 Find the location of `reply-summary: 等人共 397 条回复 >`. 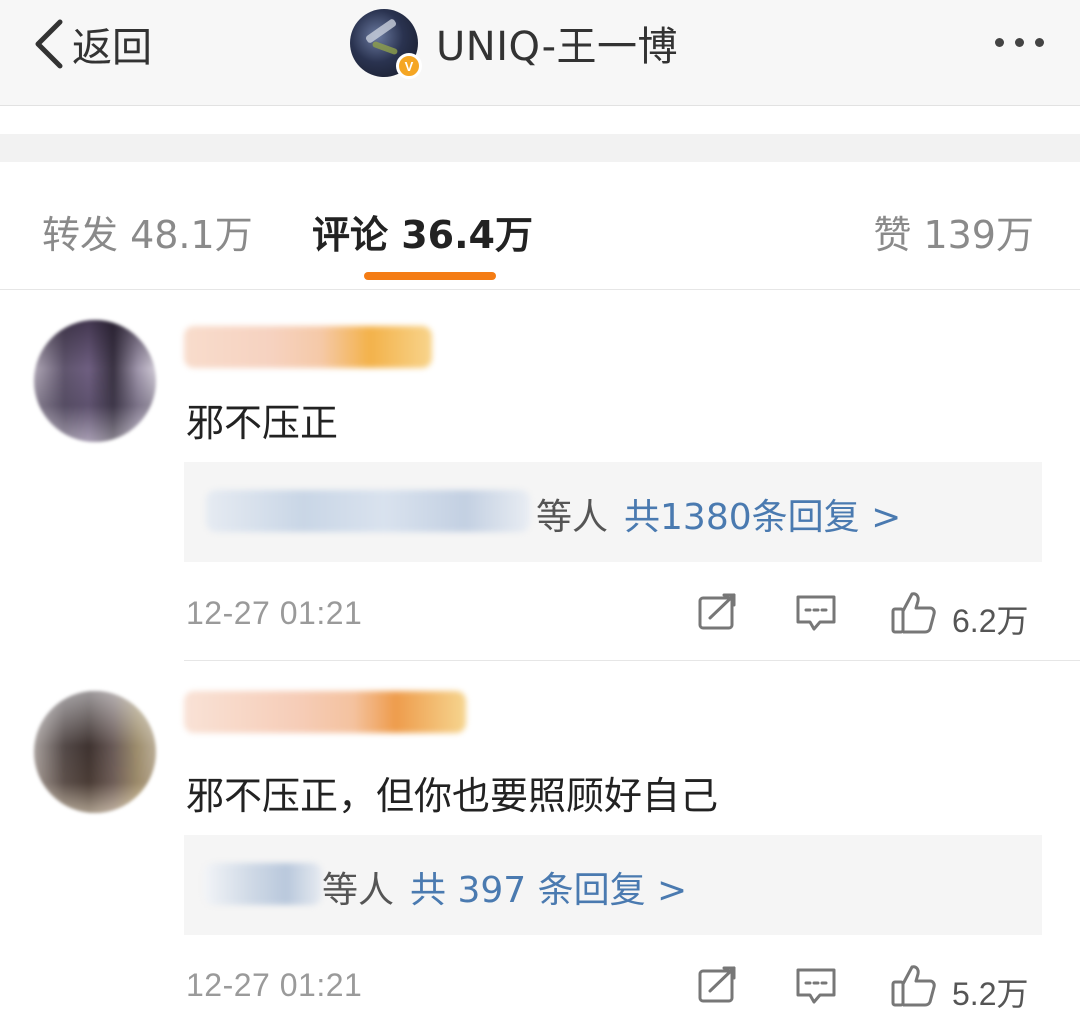

reply-summary: 等人共 397 条回复 > is located at coordinates (504, 887).